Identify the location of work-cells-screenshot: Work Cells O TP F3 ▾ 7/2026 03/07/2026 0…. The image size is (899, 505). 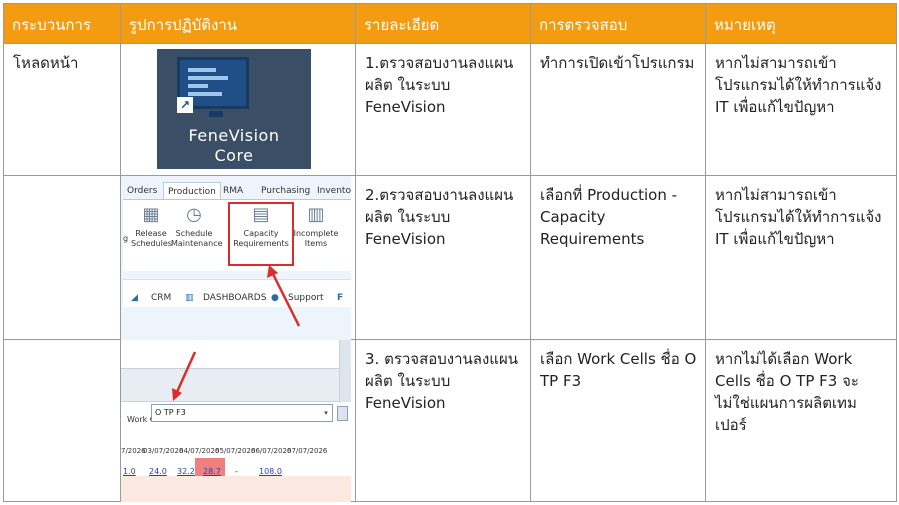
(236, 421).